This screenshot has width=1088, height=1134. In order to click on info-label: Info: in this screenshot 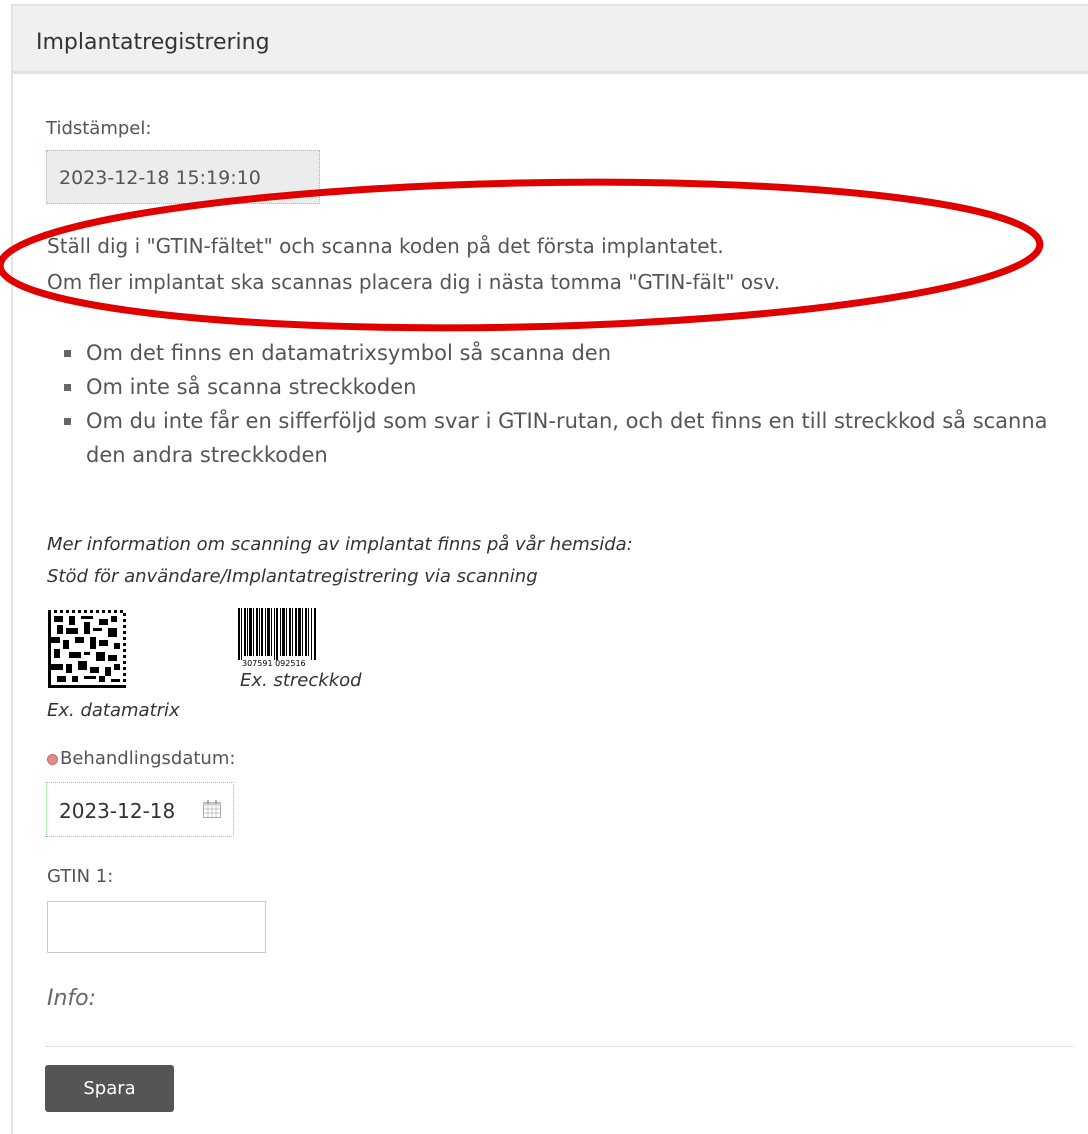, I will do `click(72, 998)`.